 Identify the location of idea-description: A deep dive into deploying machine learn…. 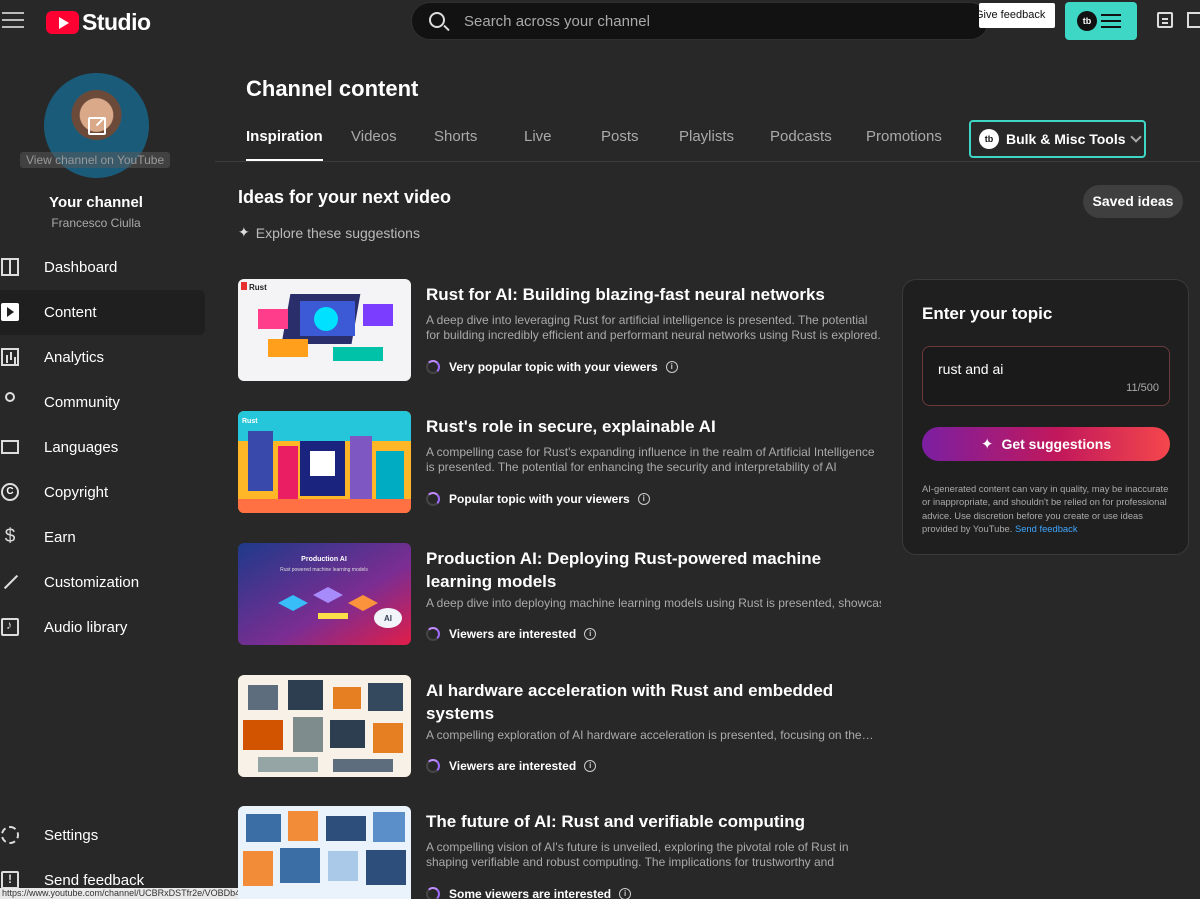
(653, 603).